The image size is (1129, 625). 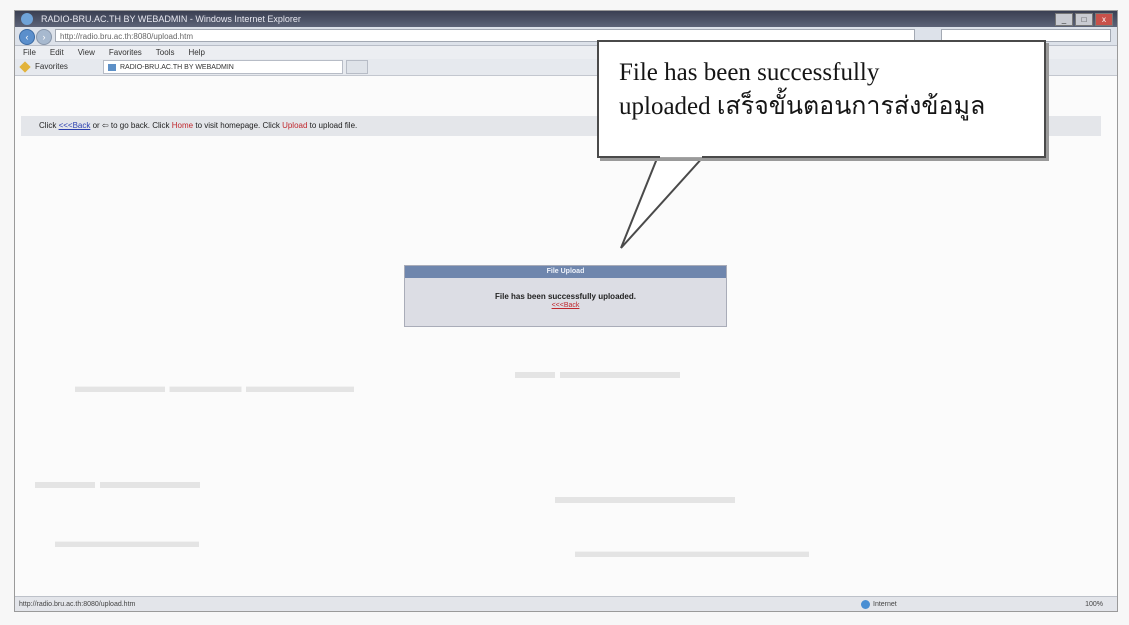 I want to click on menu-tools: Tools, so click(x=165, y=52).